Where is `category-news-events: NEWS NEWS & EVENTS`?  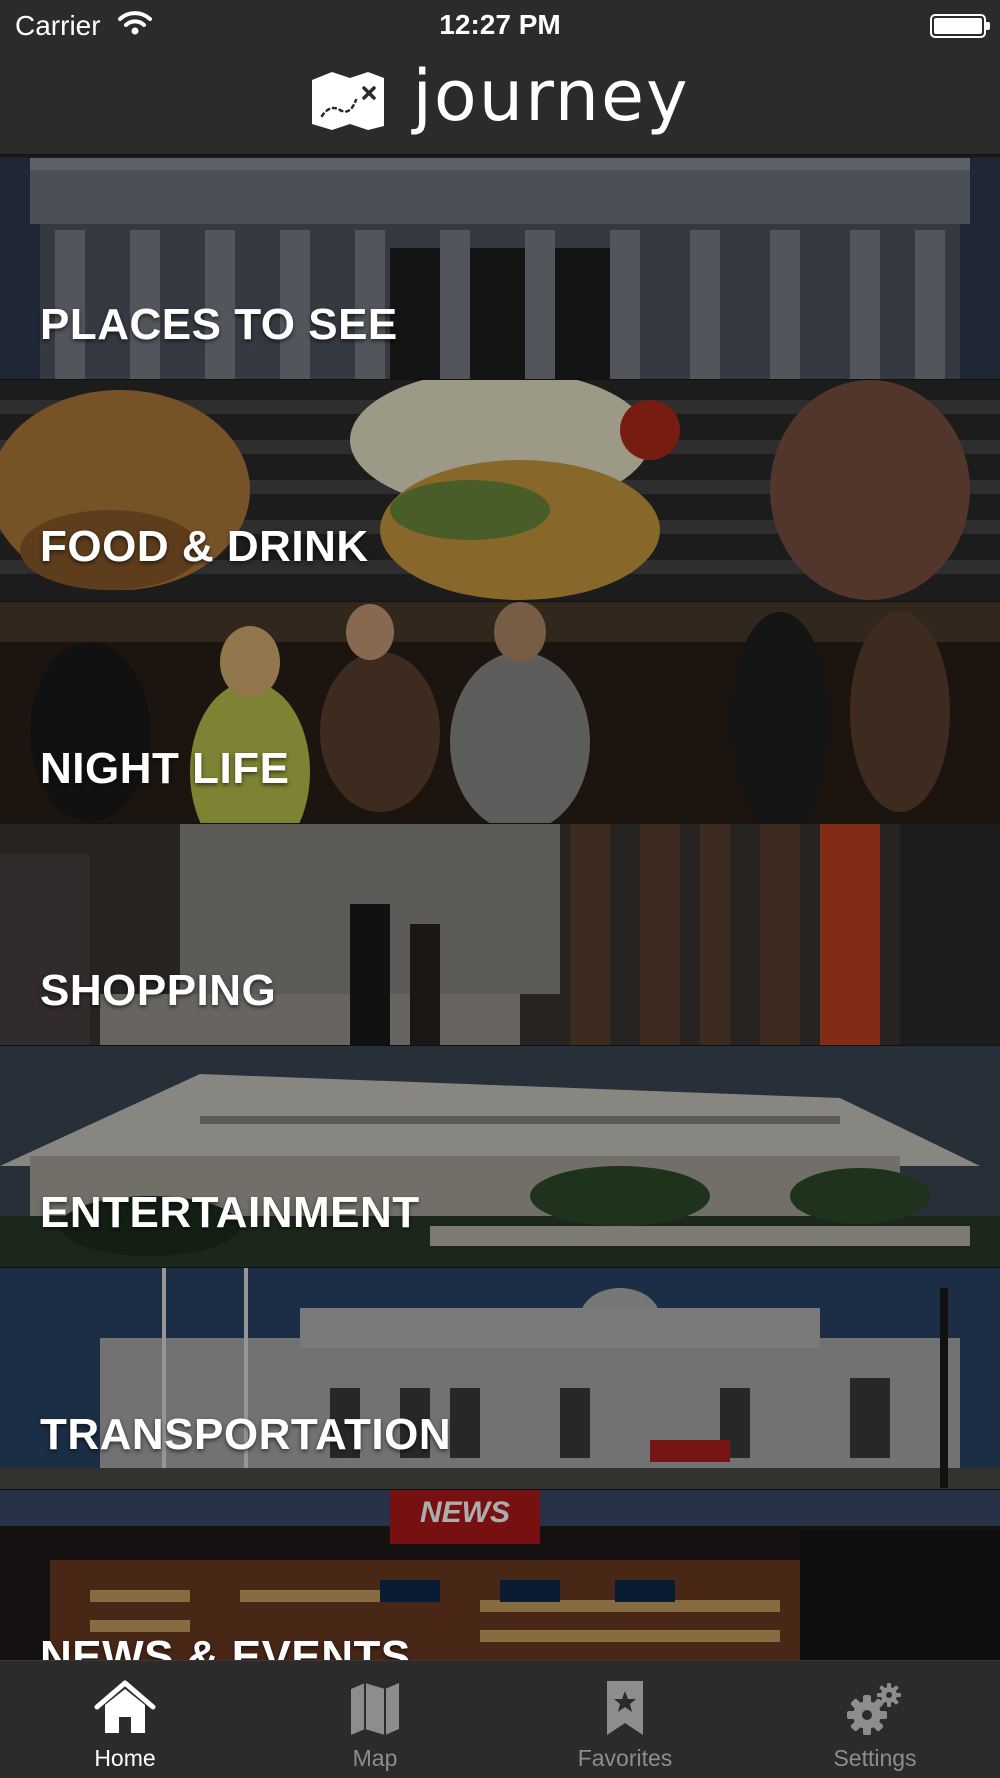 category-news-events: NEWS NEWS & EVENTS is located at coordinates (500, 1575).